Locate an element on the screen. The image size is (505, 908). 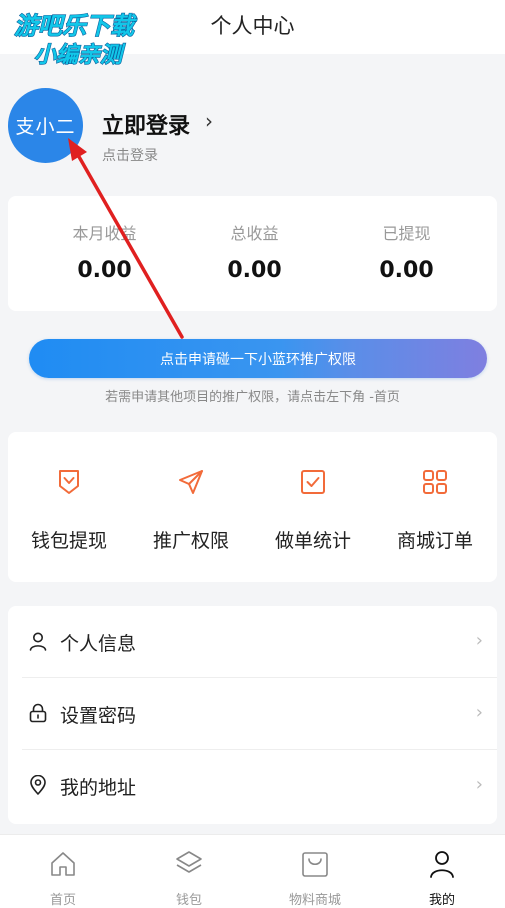
person-icon is located at coordinates (442, 864).